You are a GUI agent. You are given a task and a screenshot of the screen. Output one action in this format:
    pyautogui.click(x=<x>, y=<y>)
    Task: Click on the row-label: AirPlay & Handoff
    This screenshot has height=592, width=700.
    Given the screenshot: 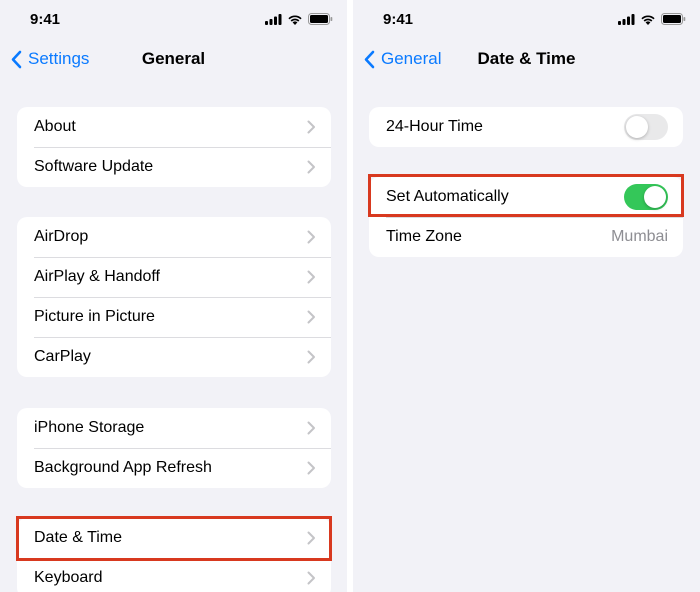 What is the action you would take?
    pyautogui.click(x=97, y=276)
    